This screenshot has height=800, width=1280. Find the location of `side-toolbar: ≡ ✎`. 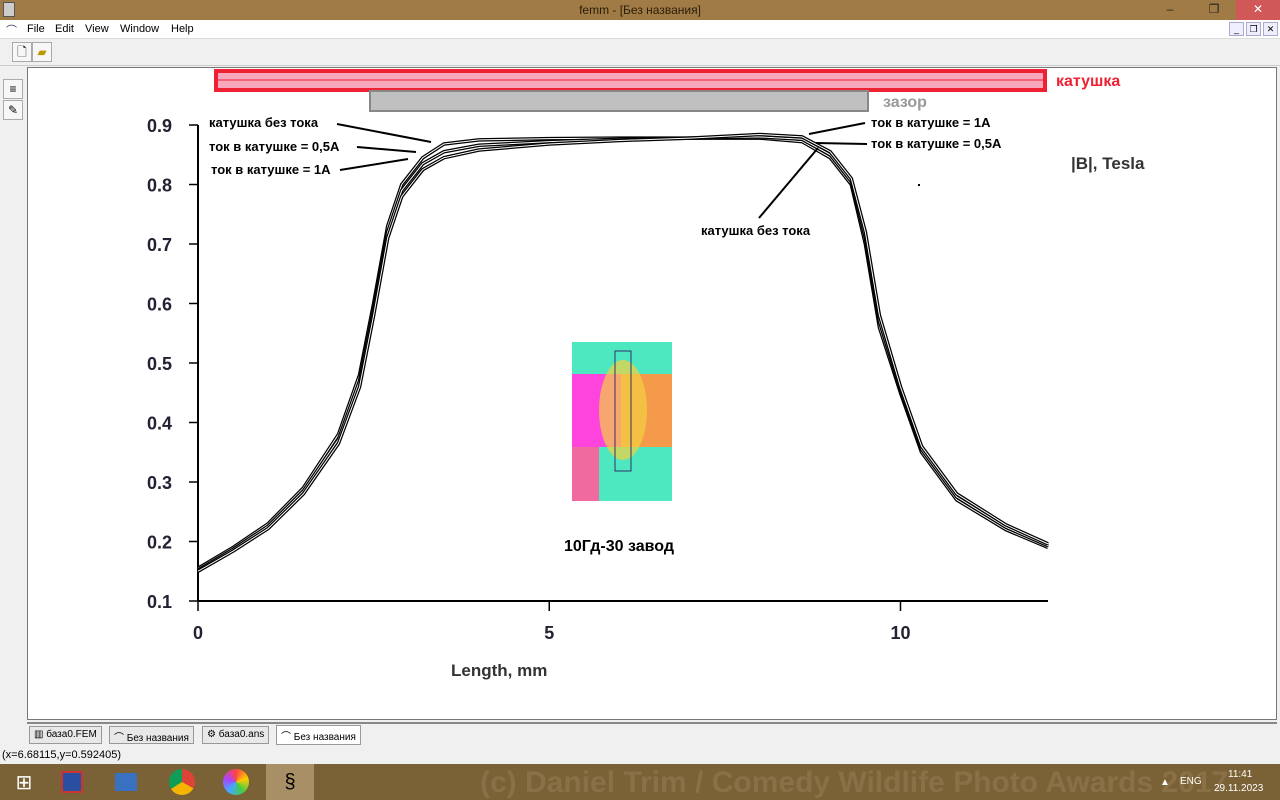

side-toolbar: ≡ ✎ is located at coordinates (13, 394).